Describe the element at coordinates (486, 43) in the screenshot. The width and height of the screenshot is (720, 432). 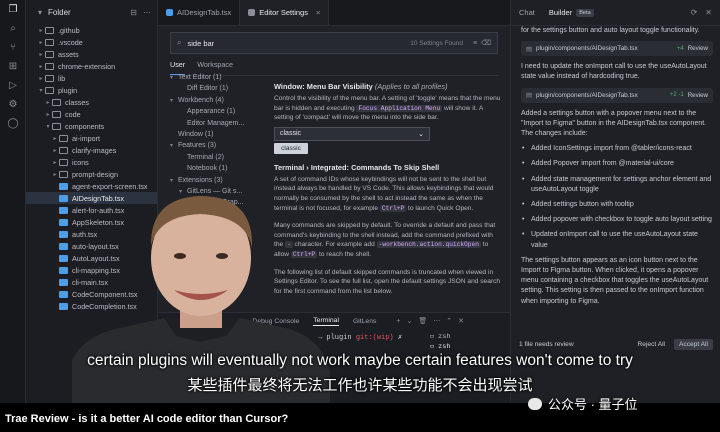
I see `filter-icon: ⌫` at that location.